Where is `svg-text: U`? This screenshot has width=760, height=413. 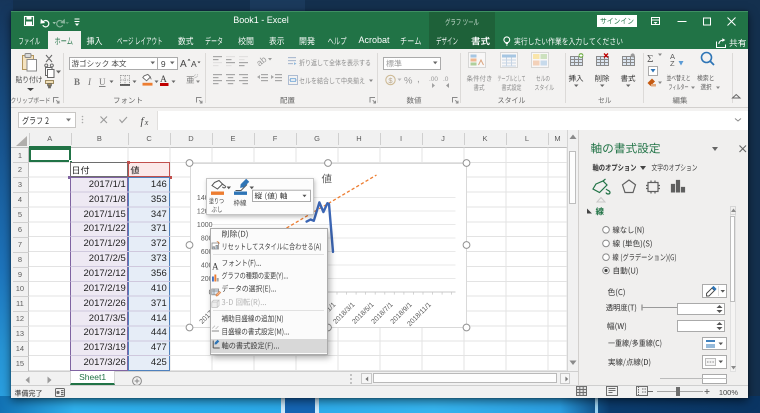 svg-text: U is located at coordinates (102, 82).